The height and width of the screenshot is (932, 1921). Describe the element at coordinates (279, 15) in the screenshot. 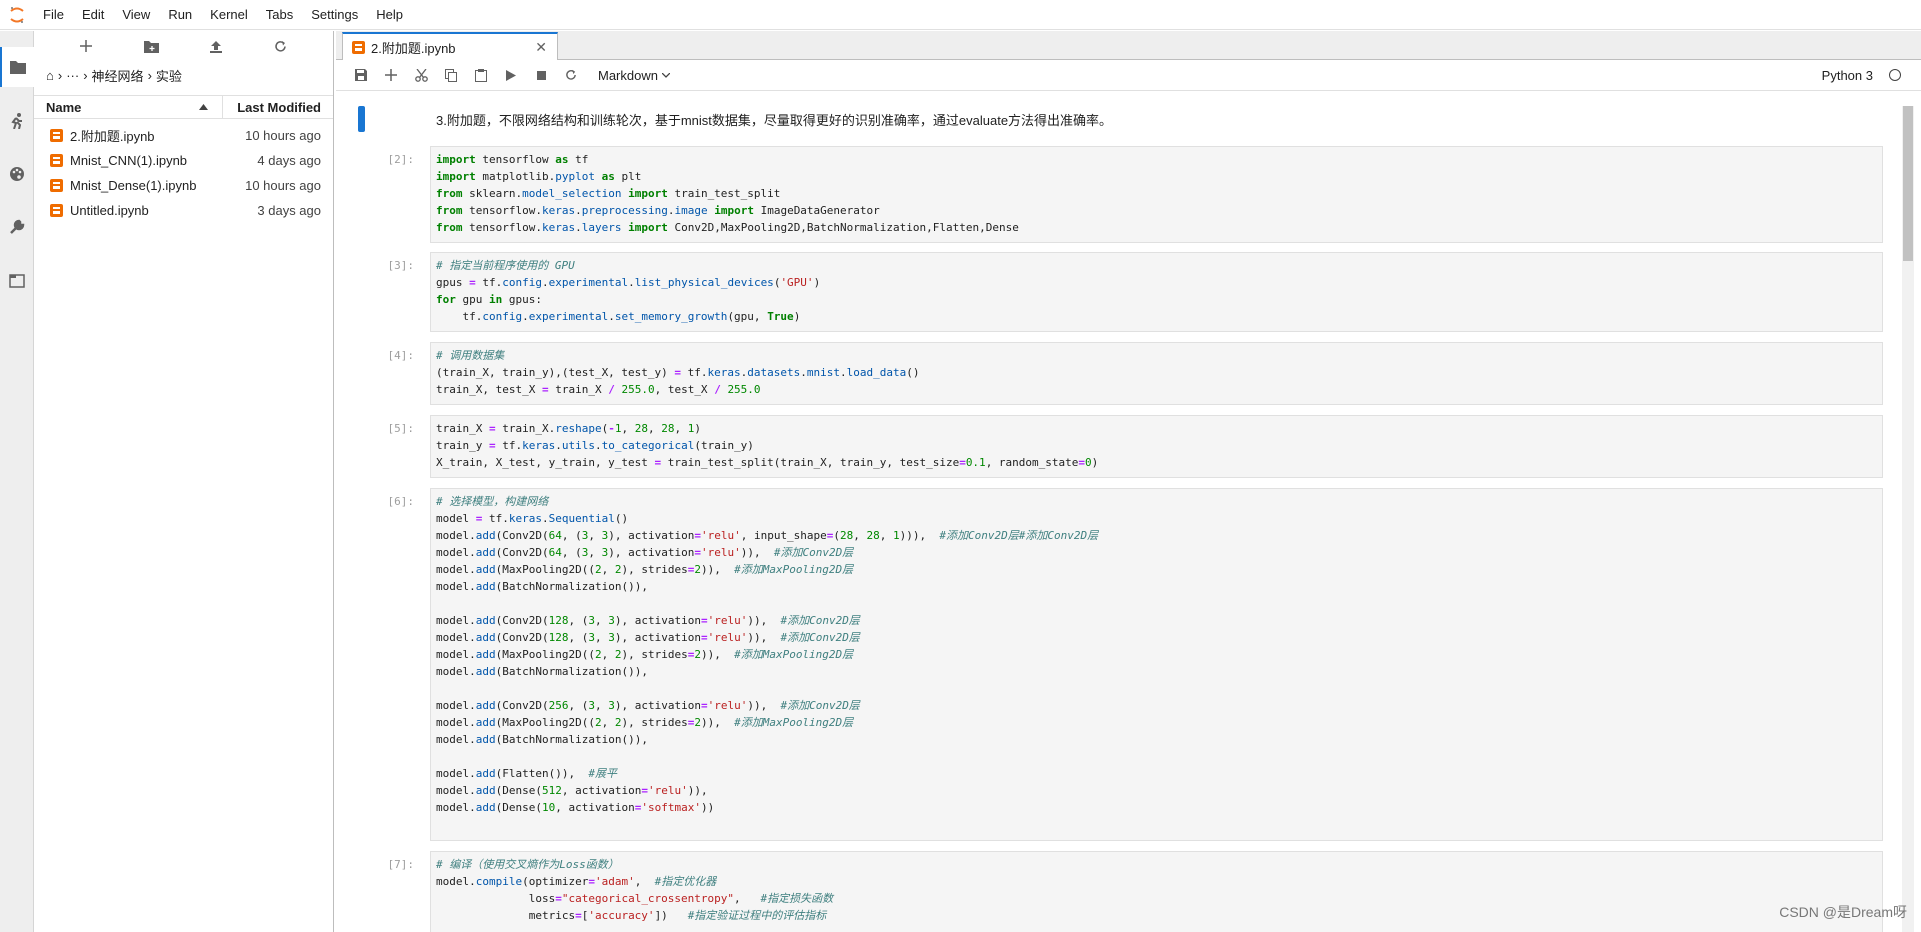

I see `menu-tabs: Tabs` at that location.